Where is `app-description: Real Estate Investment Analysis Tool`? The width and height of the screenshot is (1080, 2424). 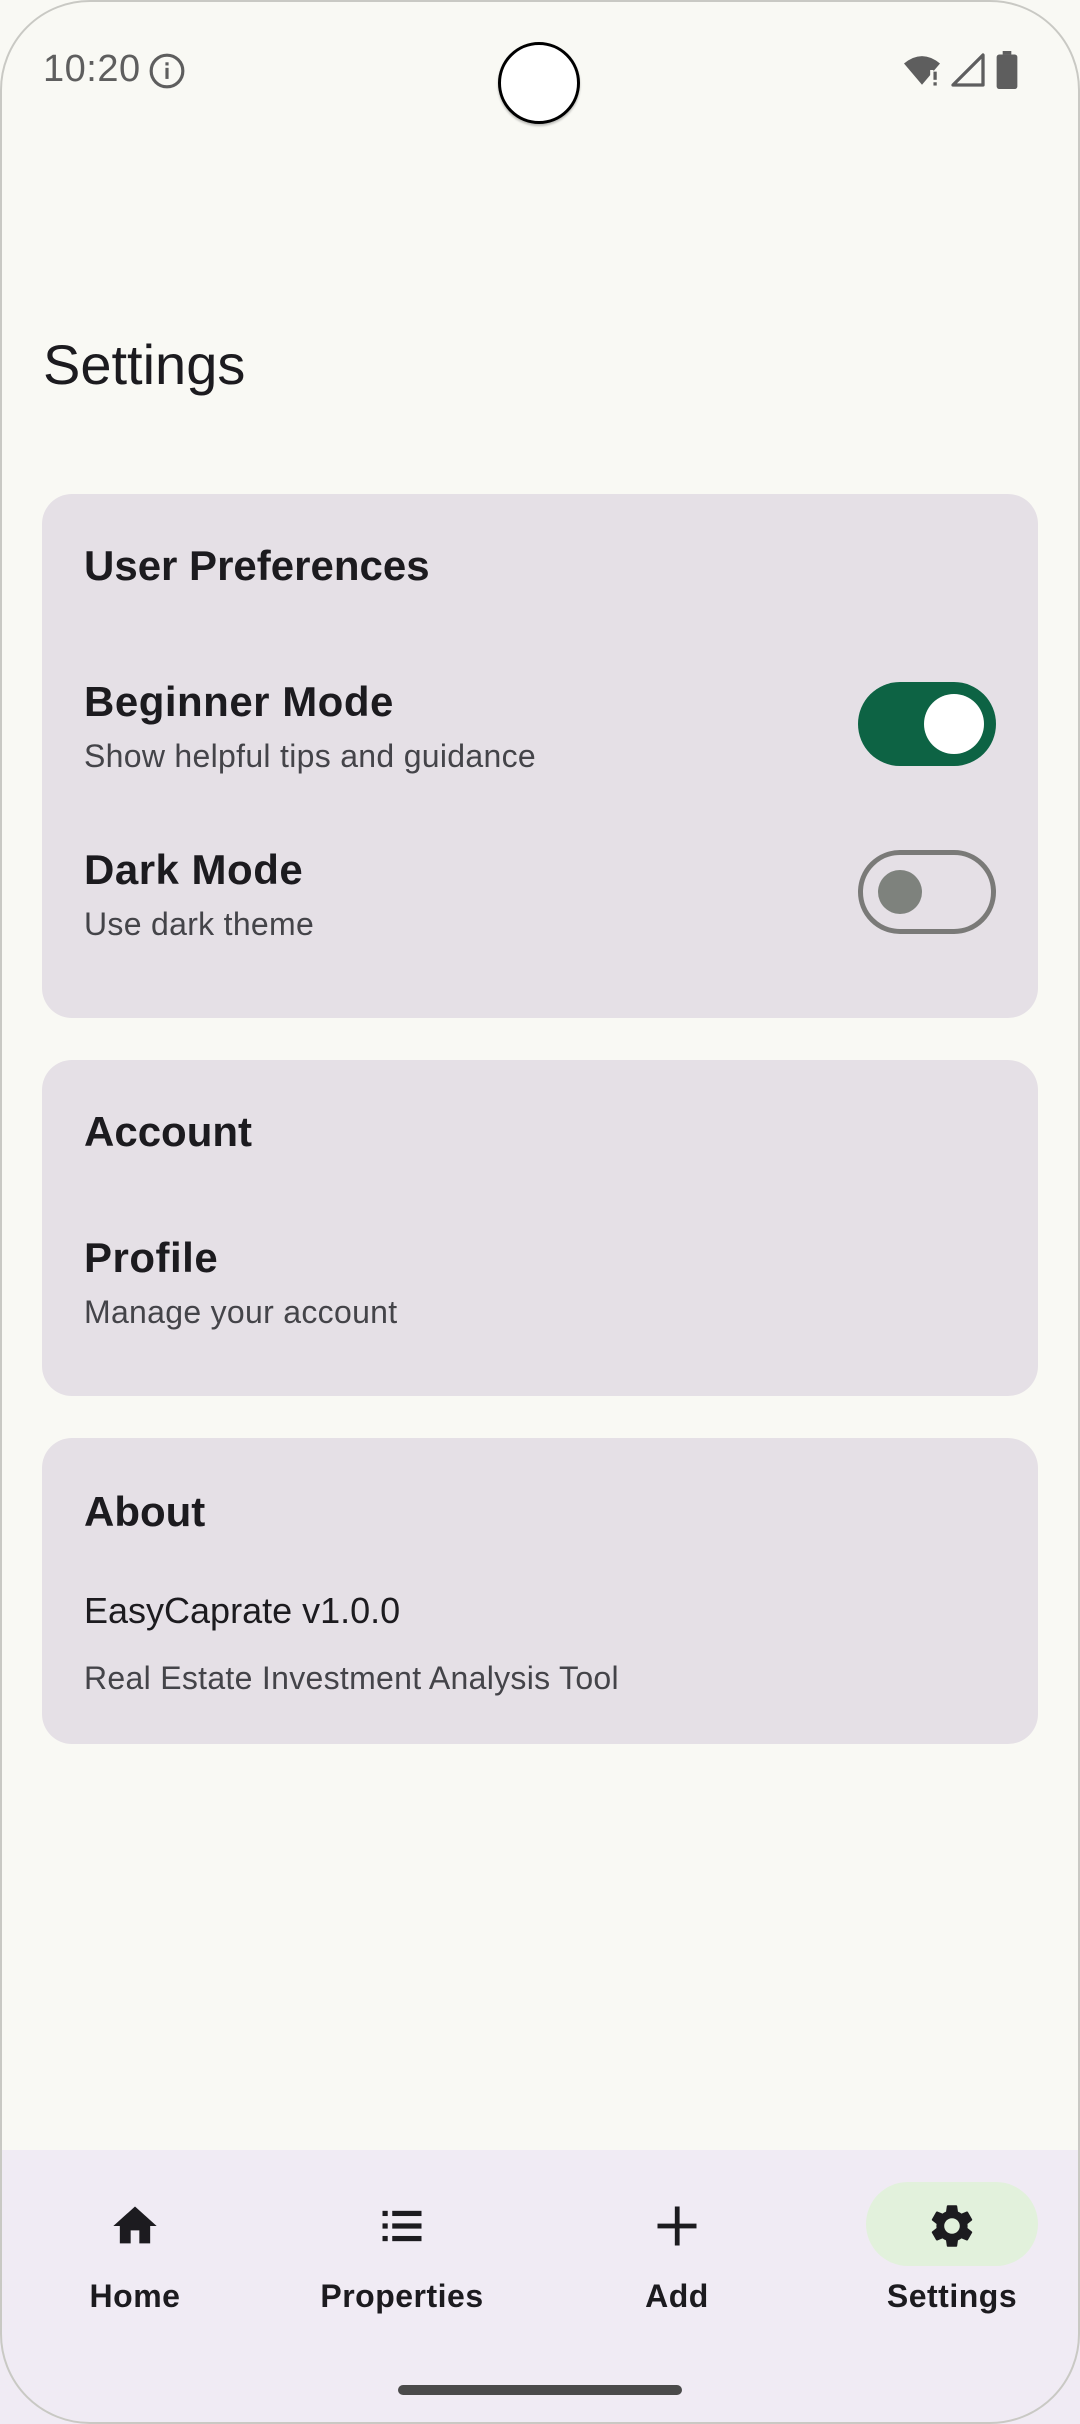
app-description: Real Estate Investment Analysis Tool is located at coordinates (351, 1678).